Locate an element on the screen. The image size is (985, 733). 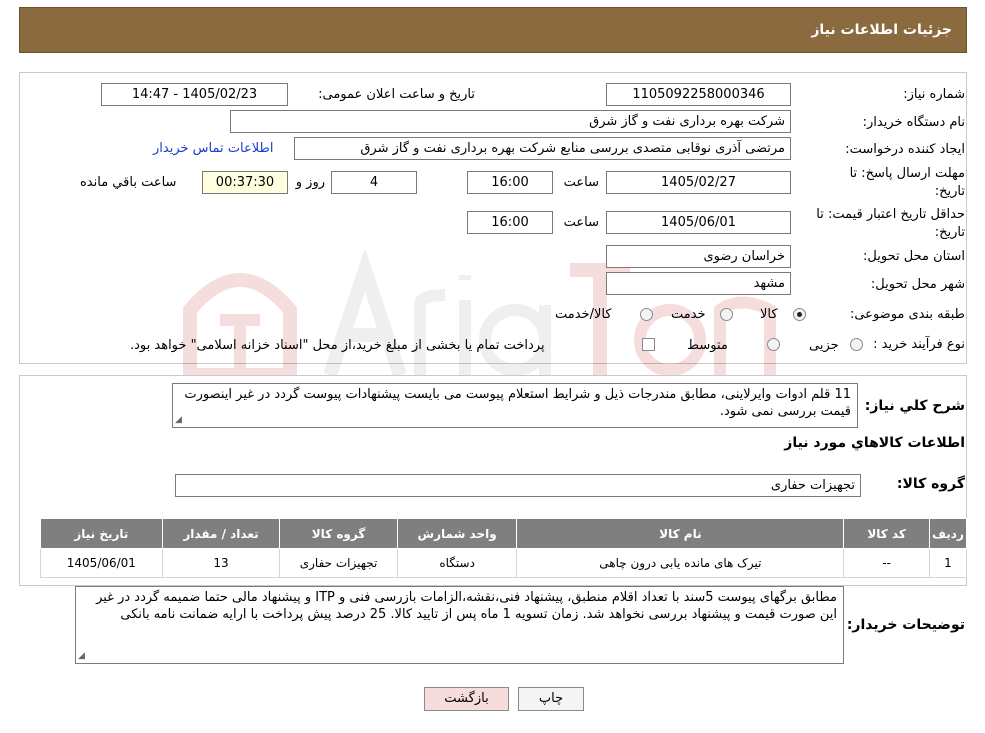
category-option-goods-service: کالا/خدمت is located at coordinates (583, 314).